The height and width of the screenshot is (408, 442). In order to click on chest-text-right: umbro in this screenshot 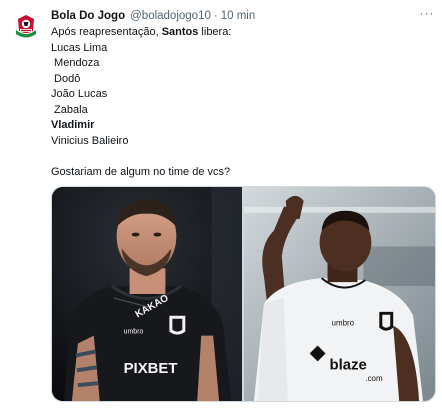, I will do `click(343, 323)`.